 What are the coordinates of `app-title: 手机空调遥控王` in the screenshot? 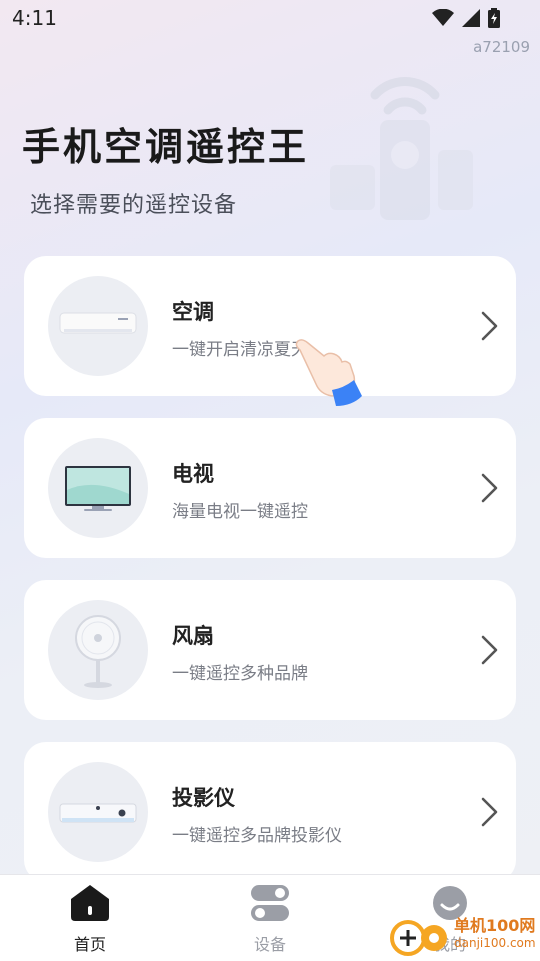 It's located at (166, 147).